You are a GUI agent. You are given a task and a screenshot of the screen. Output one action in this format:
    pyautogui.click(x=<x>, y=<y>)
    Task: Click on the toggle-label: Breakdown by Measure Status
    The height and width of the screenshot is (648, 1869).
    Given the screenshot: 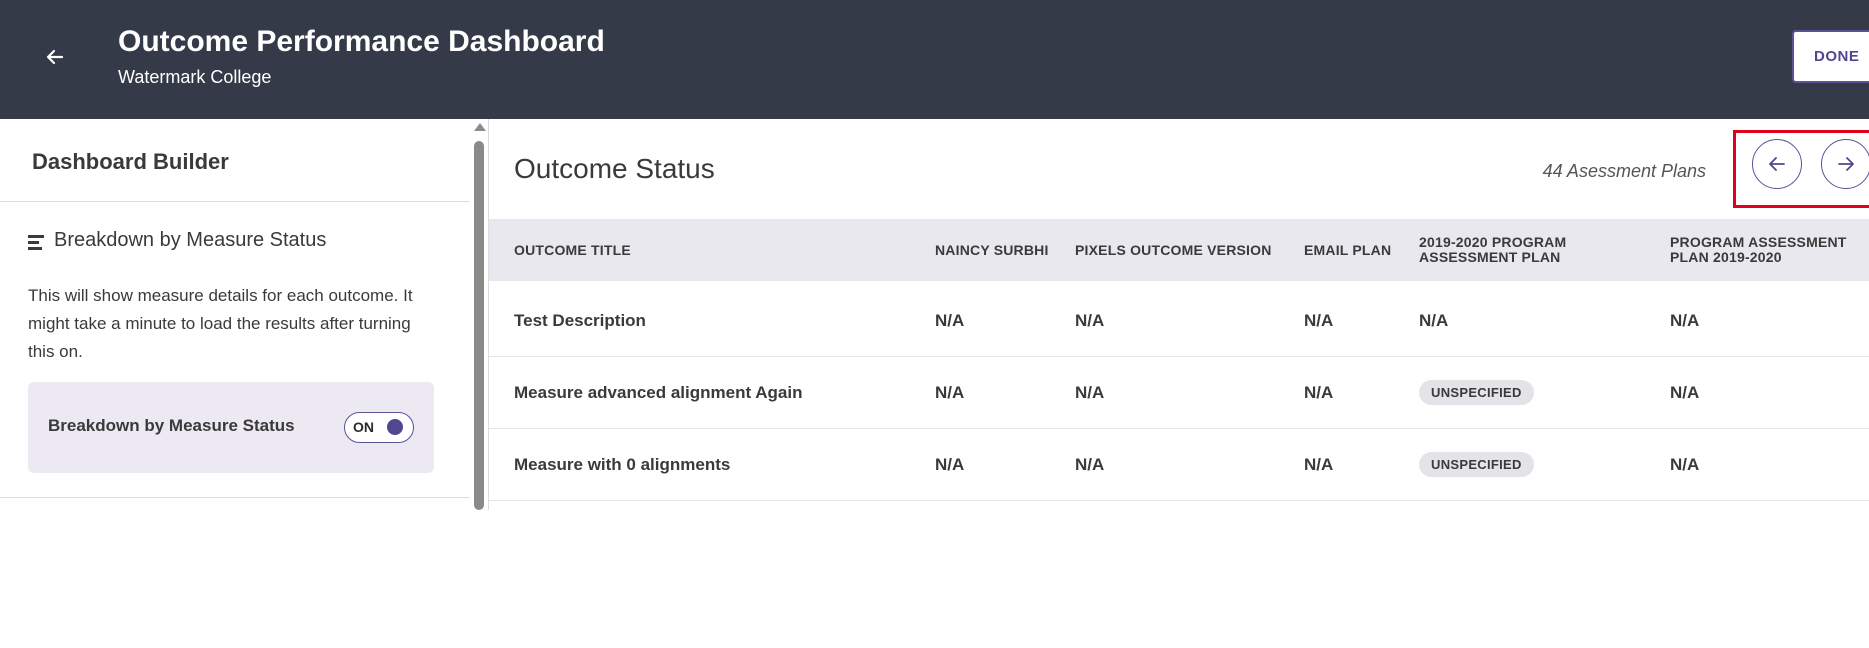 What is the action you would take?
    pyautogui.click(x=171, y=425)
    